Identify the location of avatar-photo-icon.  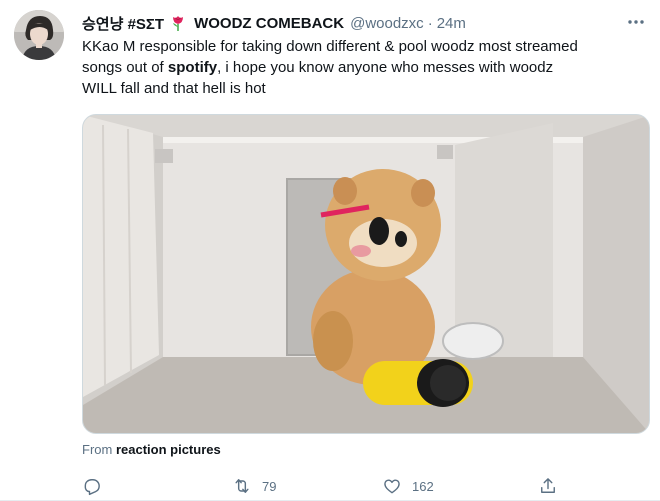
(39, 35).